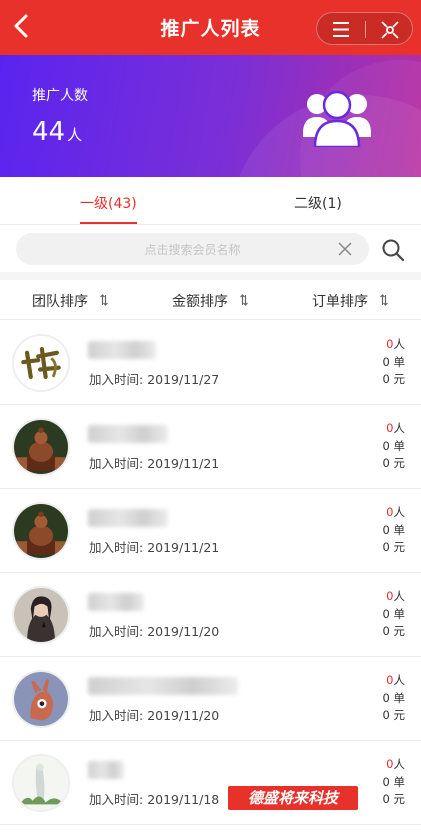 Image resolution: width=421 pixels, height=833 pixels. I want to click on sort-by-team-button: 团队排序, so click(70, 301).